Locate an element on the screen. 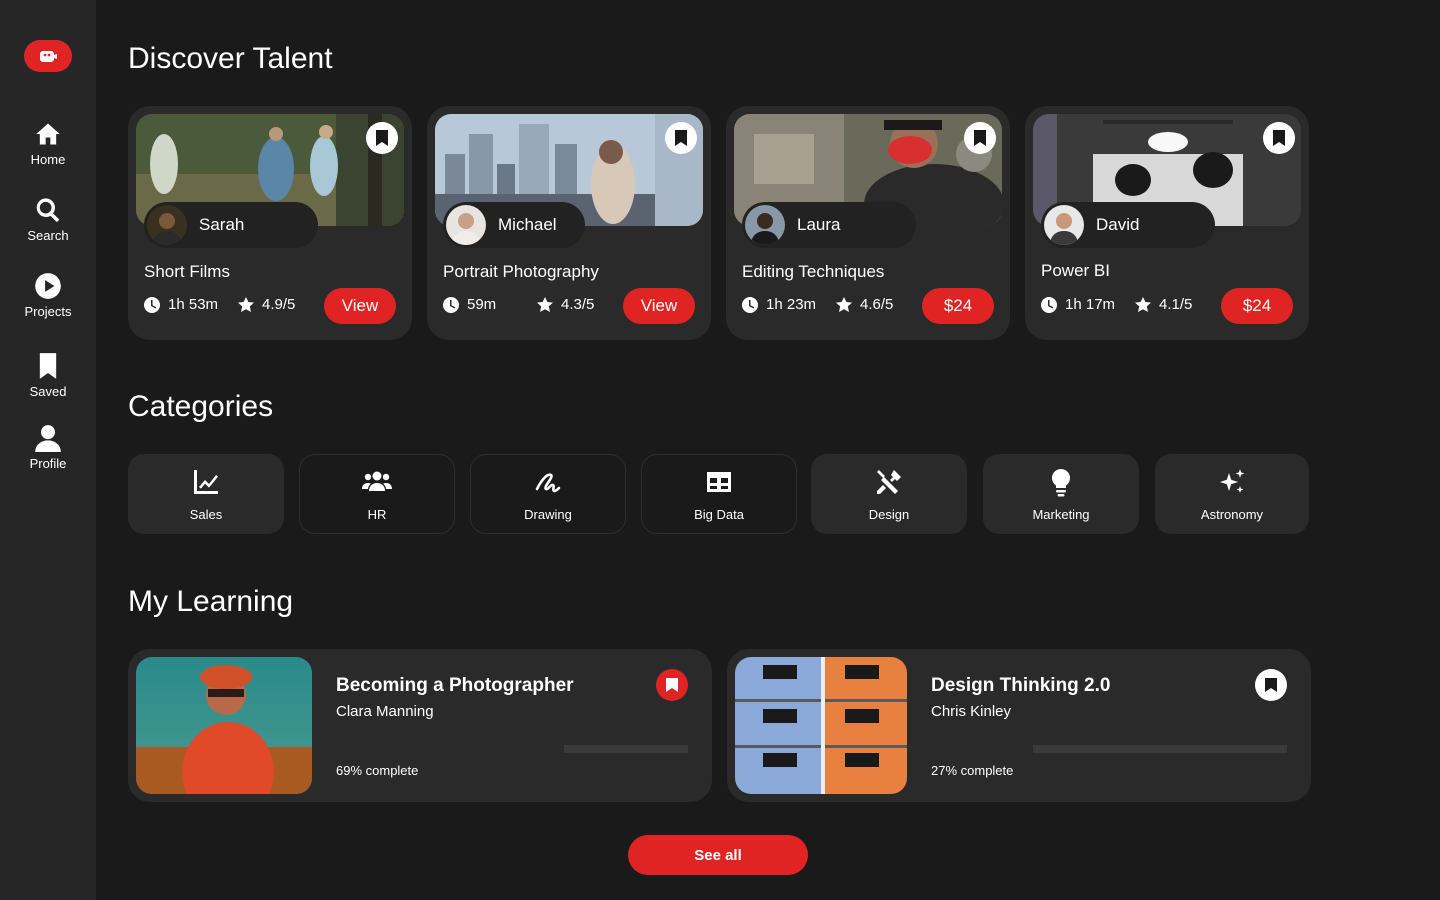 The height and width of the screenshot is (900, 1440). logo is located at coordinates (48, 56).